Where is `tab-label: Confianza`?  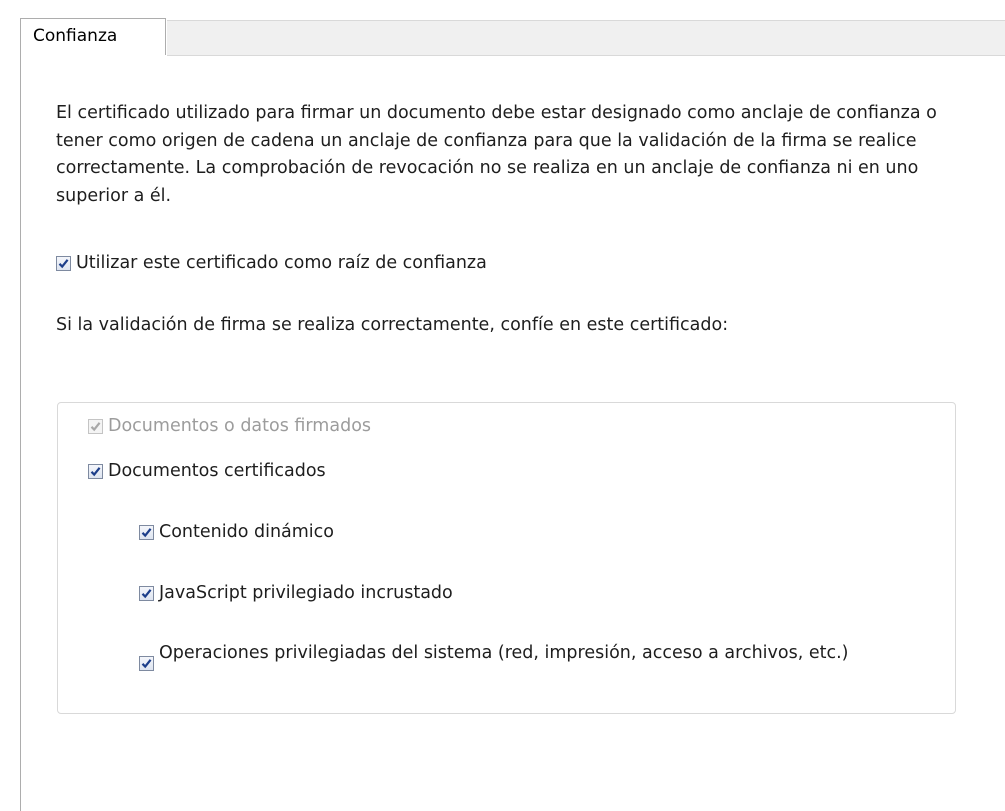
tab-label: Confianza is located at coordinates (75, 36).